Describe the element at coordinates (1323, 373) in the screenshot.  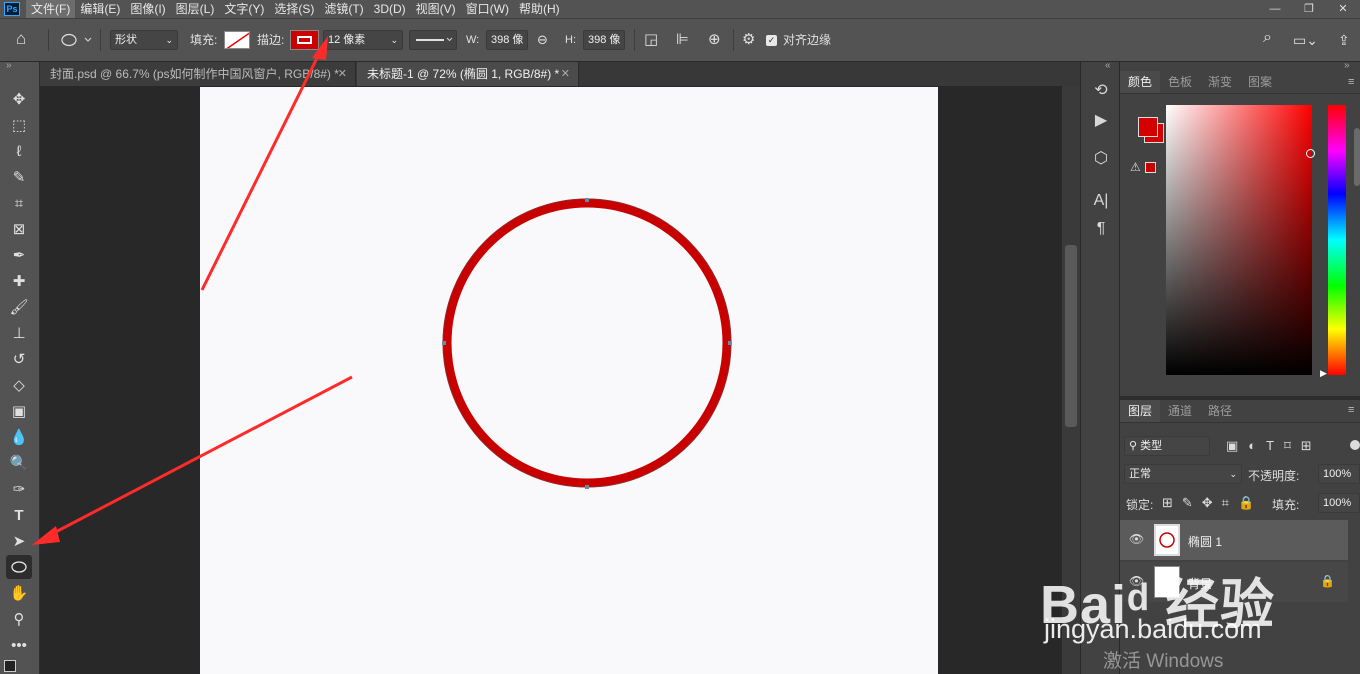
I see `hue-slider-thumb: ▶` at that location.